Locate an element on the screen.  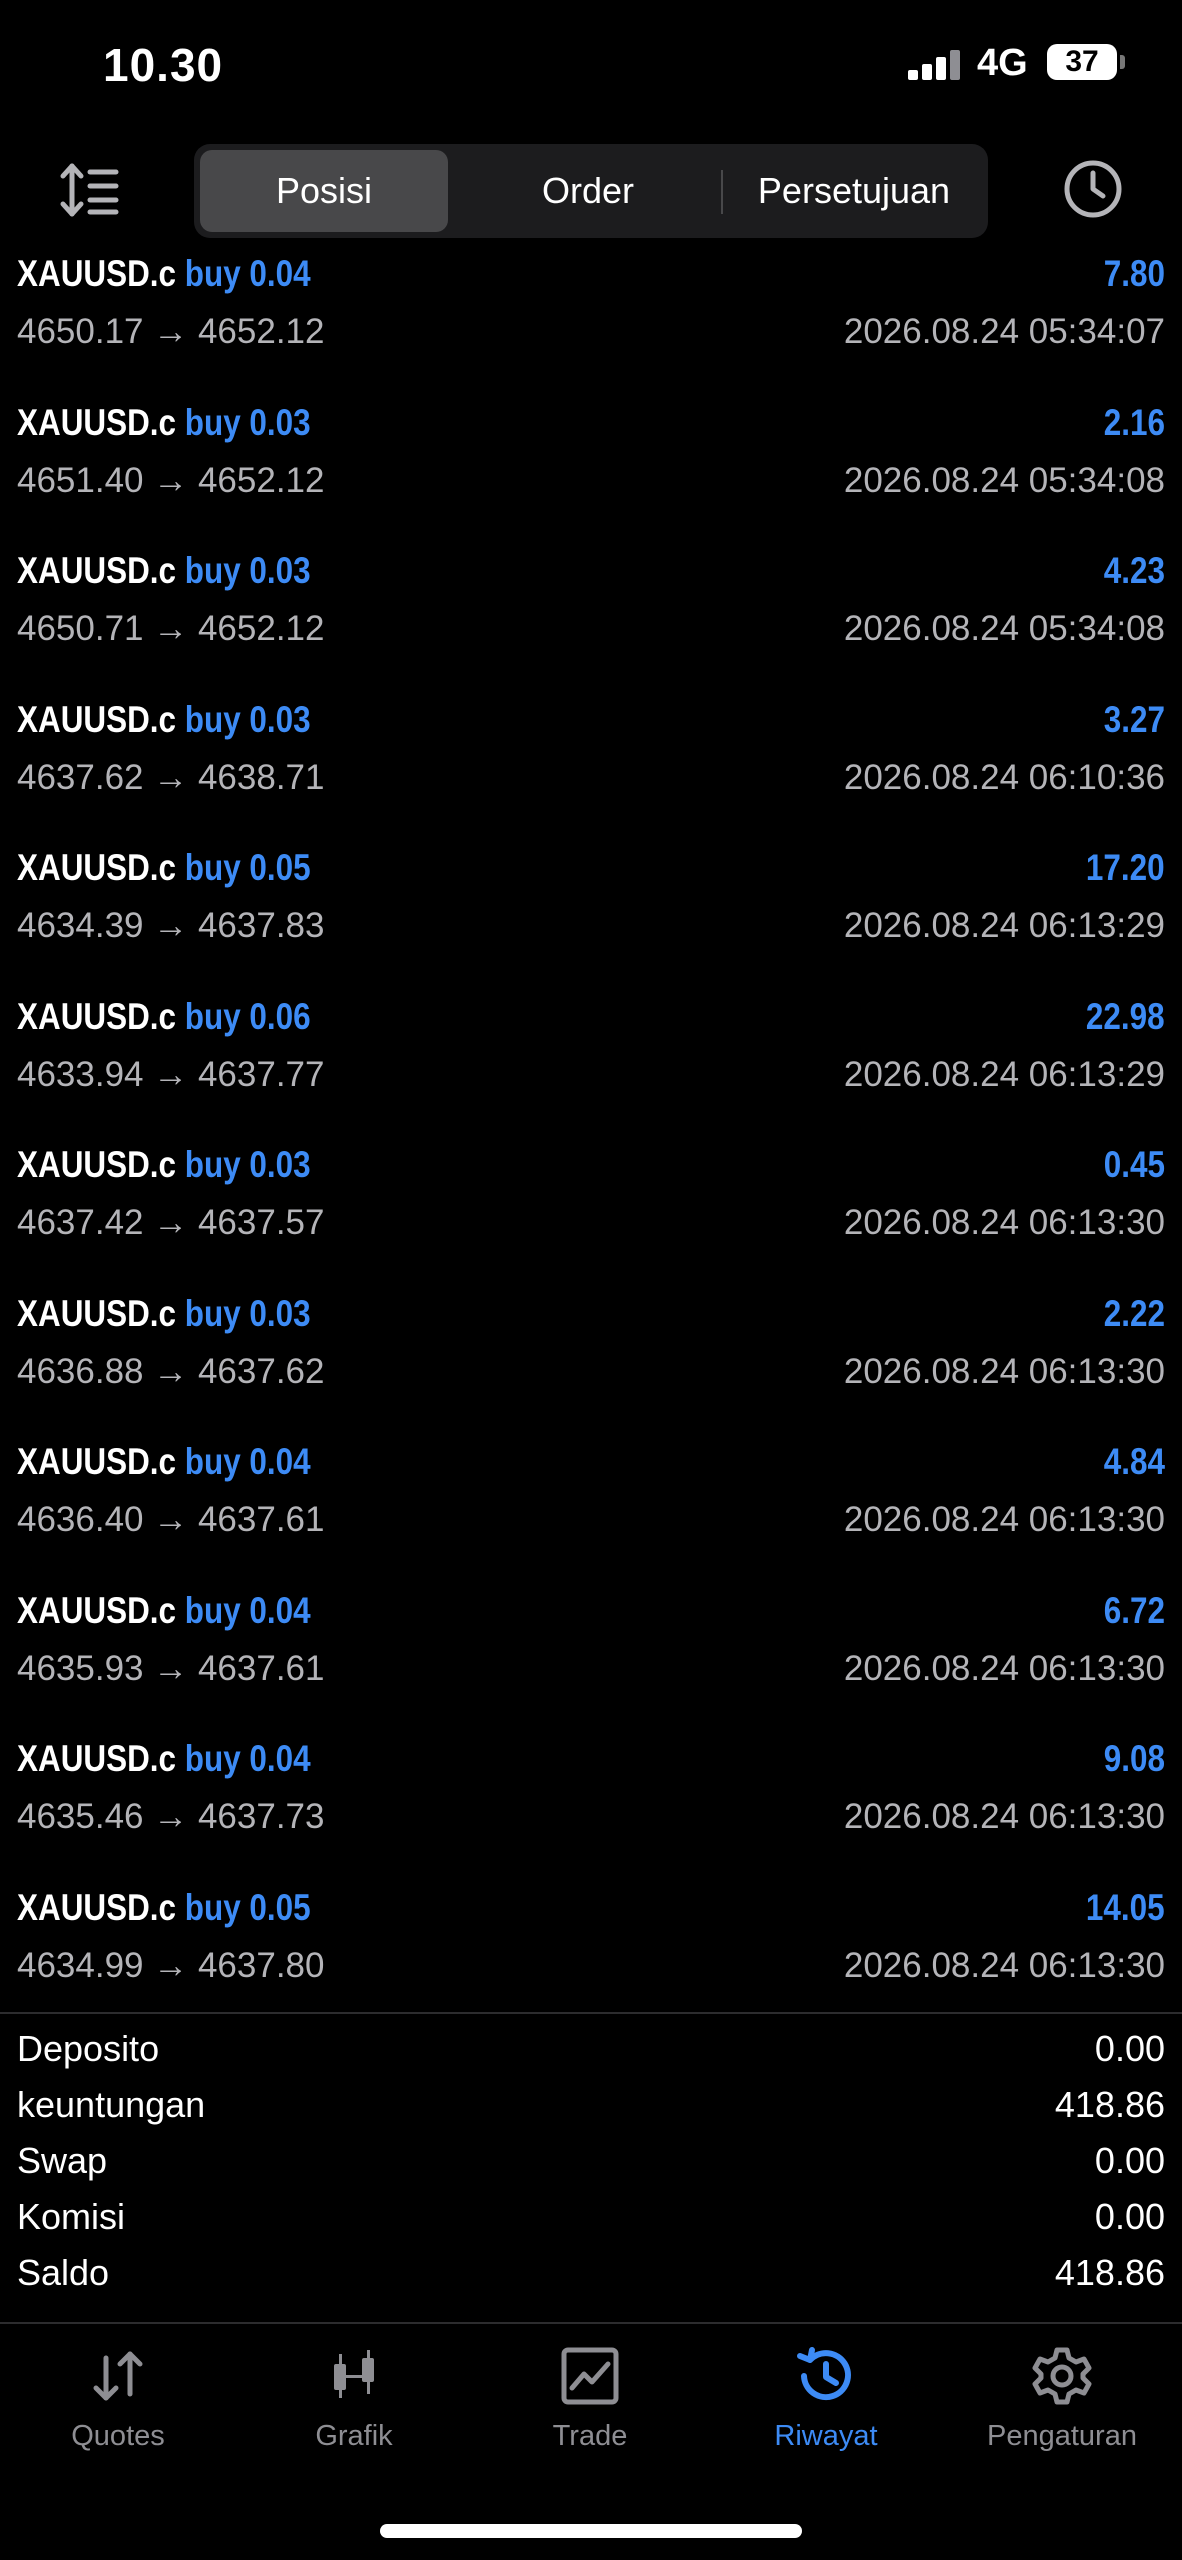
nav-riwayat: Riwayat is located at coordinates (826, 2398).